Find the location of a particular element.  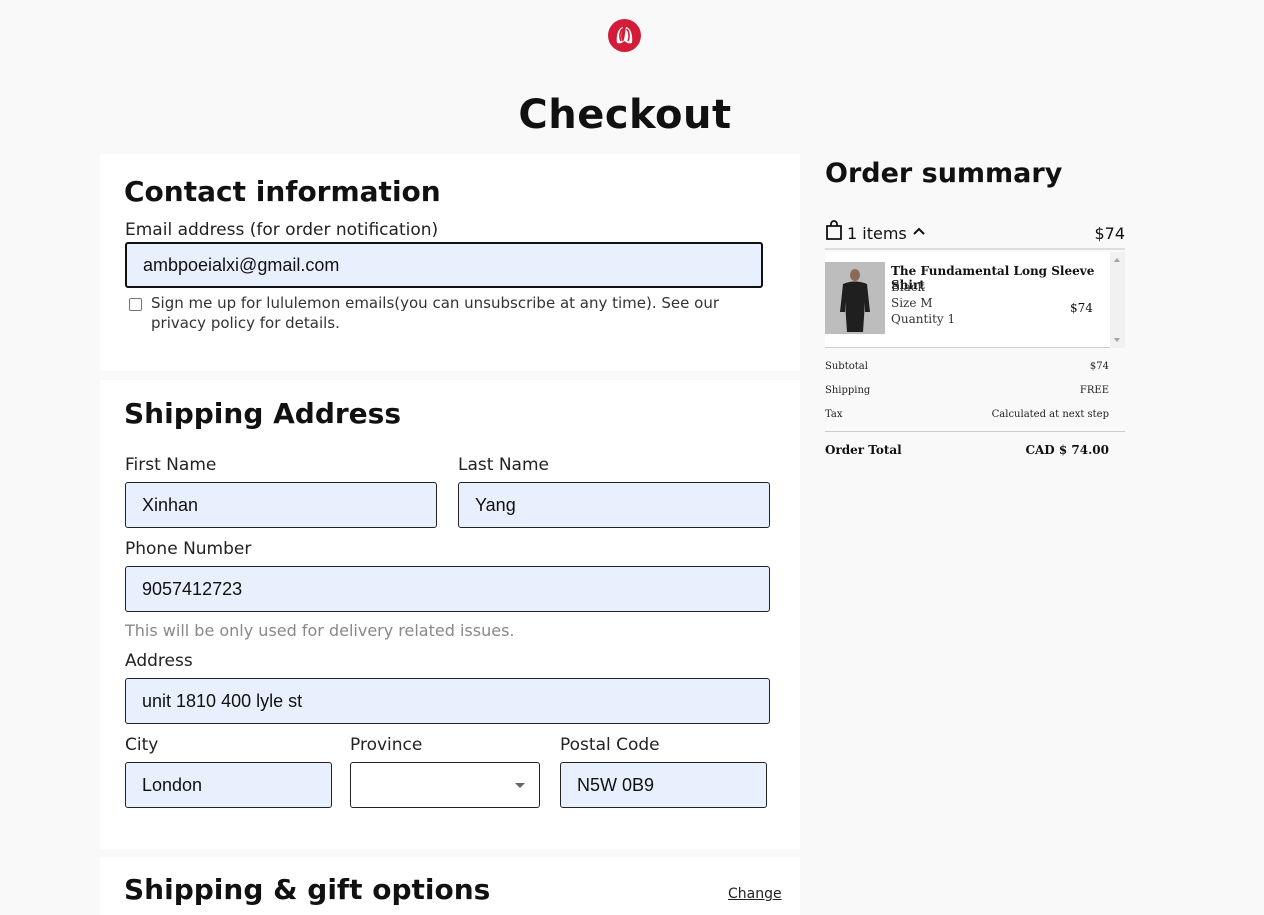

page-title: Checkout is located at coordinates (625, 115).